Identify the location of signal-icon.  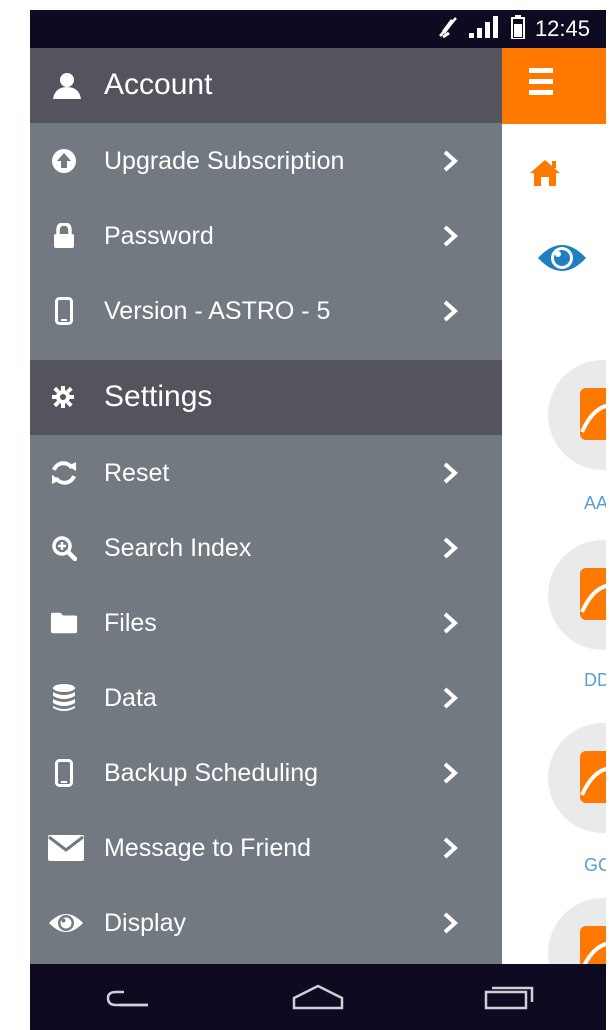
(484, 29).